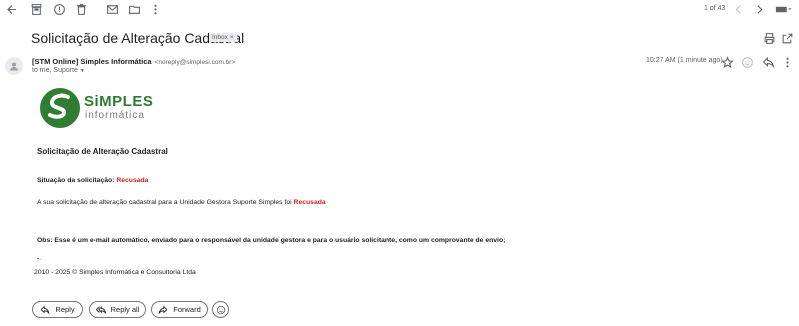 The height and width of the screenshot is (326, 799). What do you see at coordinates (14, 66) in the screenshot?
I see `avatar` at bounding box center [14, 66].